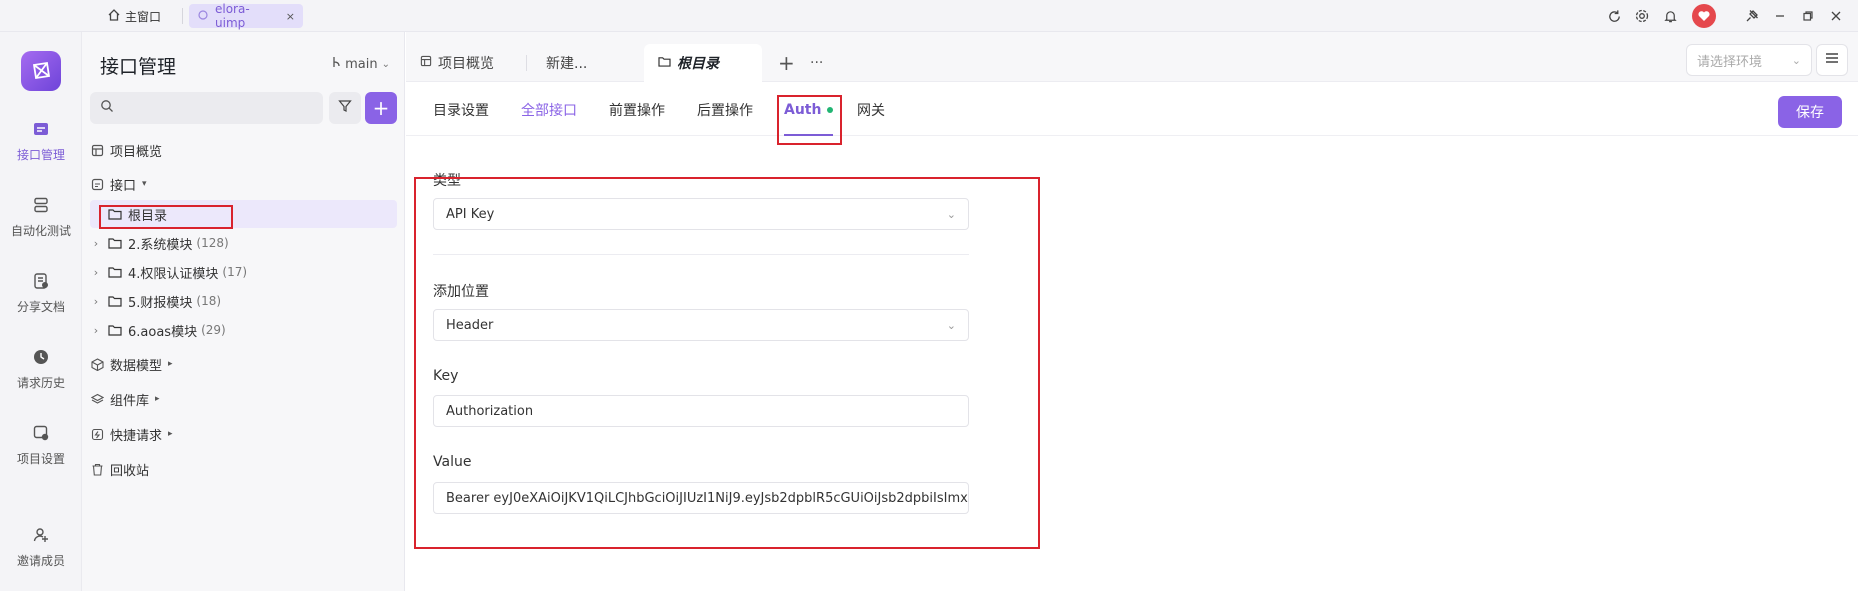 The image size is (1858, 591). Describe the element at coordinates (698, 64) in the screenshot. I see `tab-label: 根目录` at that location.